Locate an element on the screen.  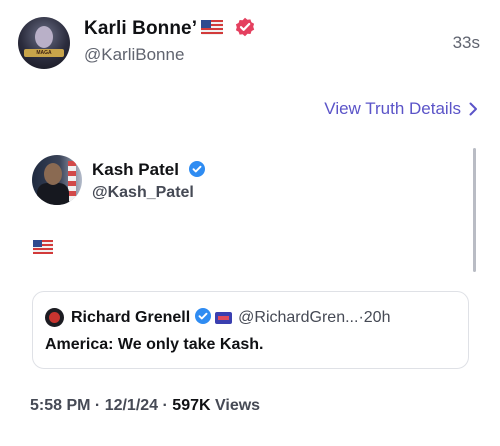
post-timestamp: 33s is located at coordinates (466, 43).